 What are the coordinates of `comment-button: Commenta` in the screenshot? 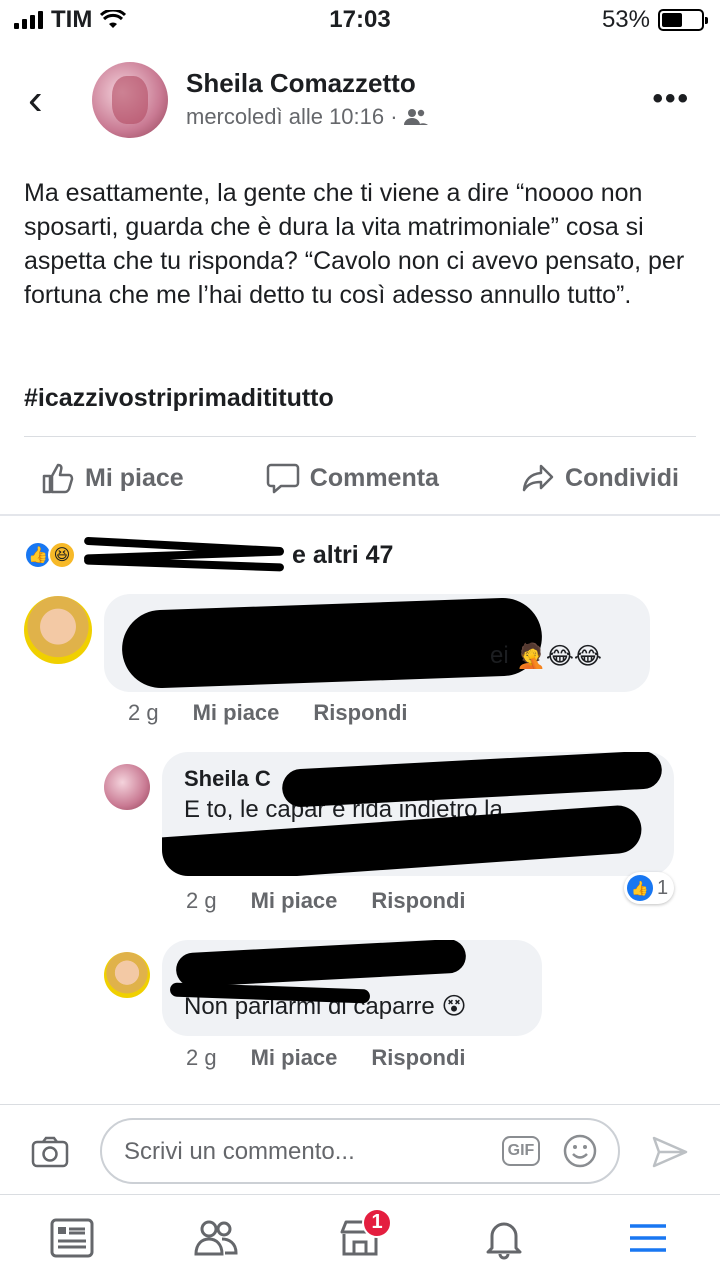 It's located at (352, 478).